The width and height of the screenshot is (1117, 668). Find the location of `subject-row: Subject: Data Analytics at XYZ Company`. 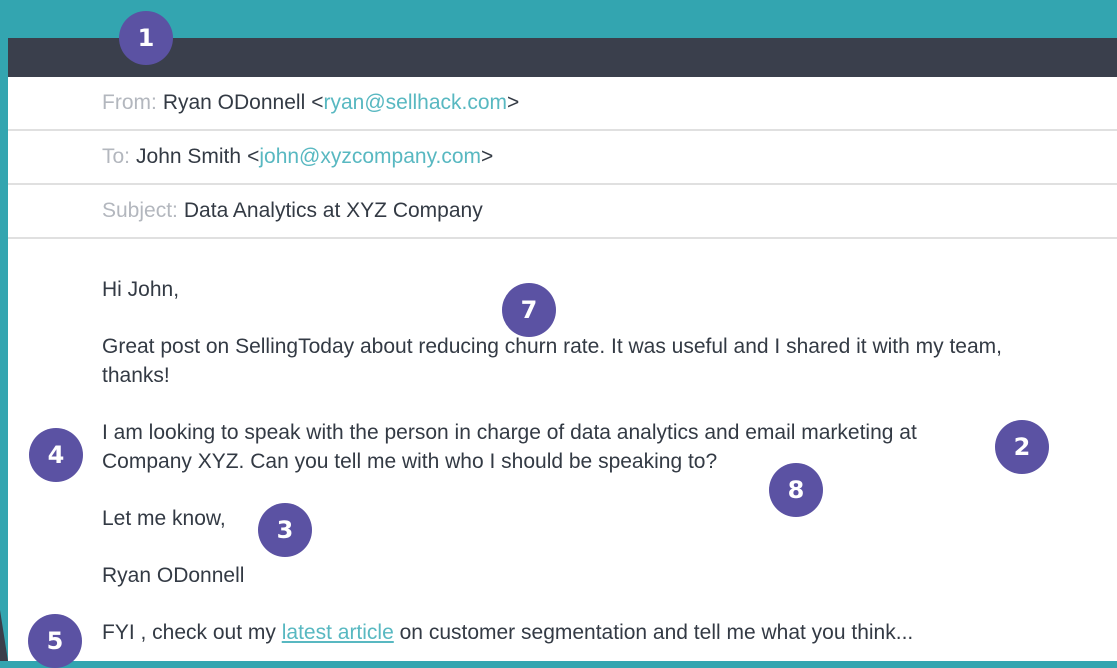

subject-row: Subject: Data Analytics at XYZ Company is located at coordinates (562, 212).